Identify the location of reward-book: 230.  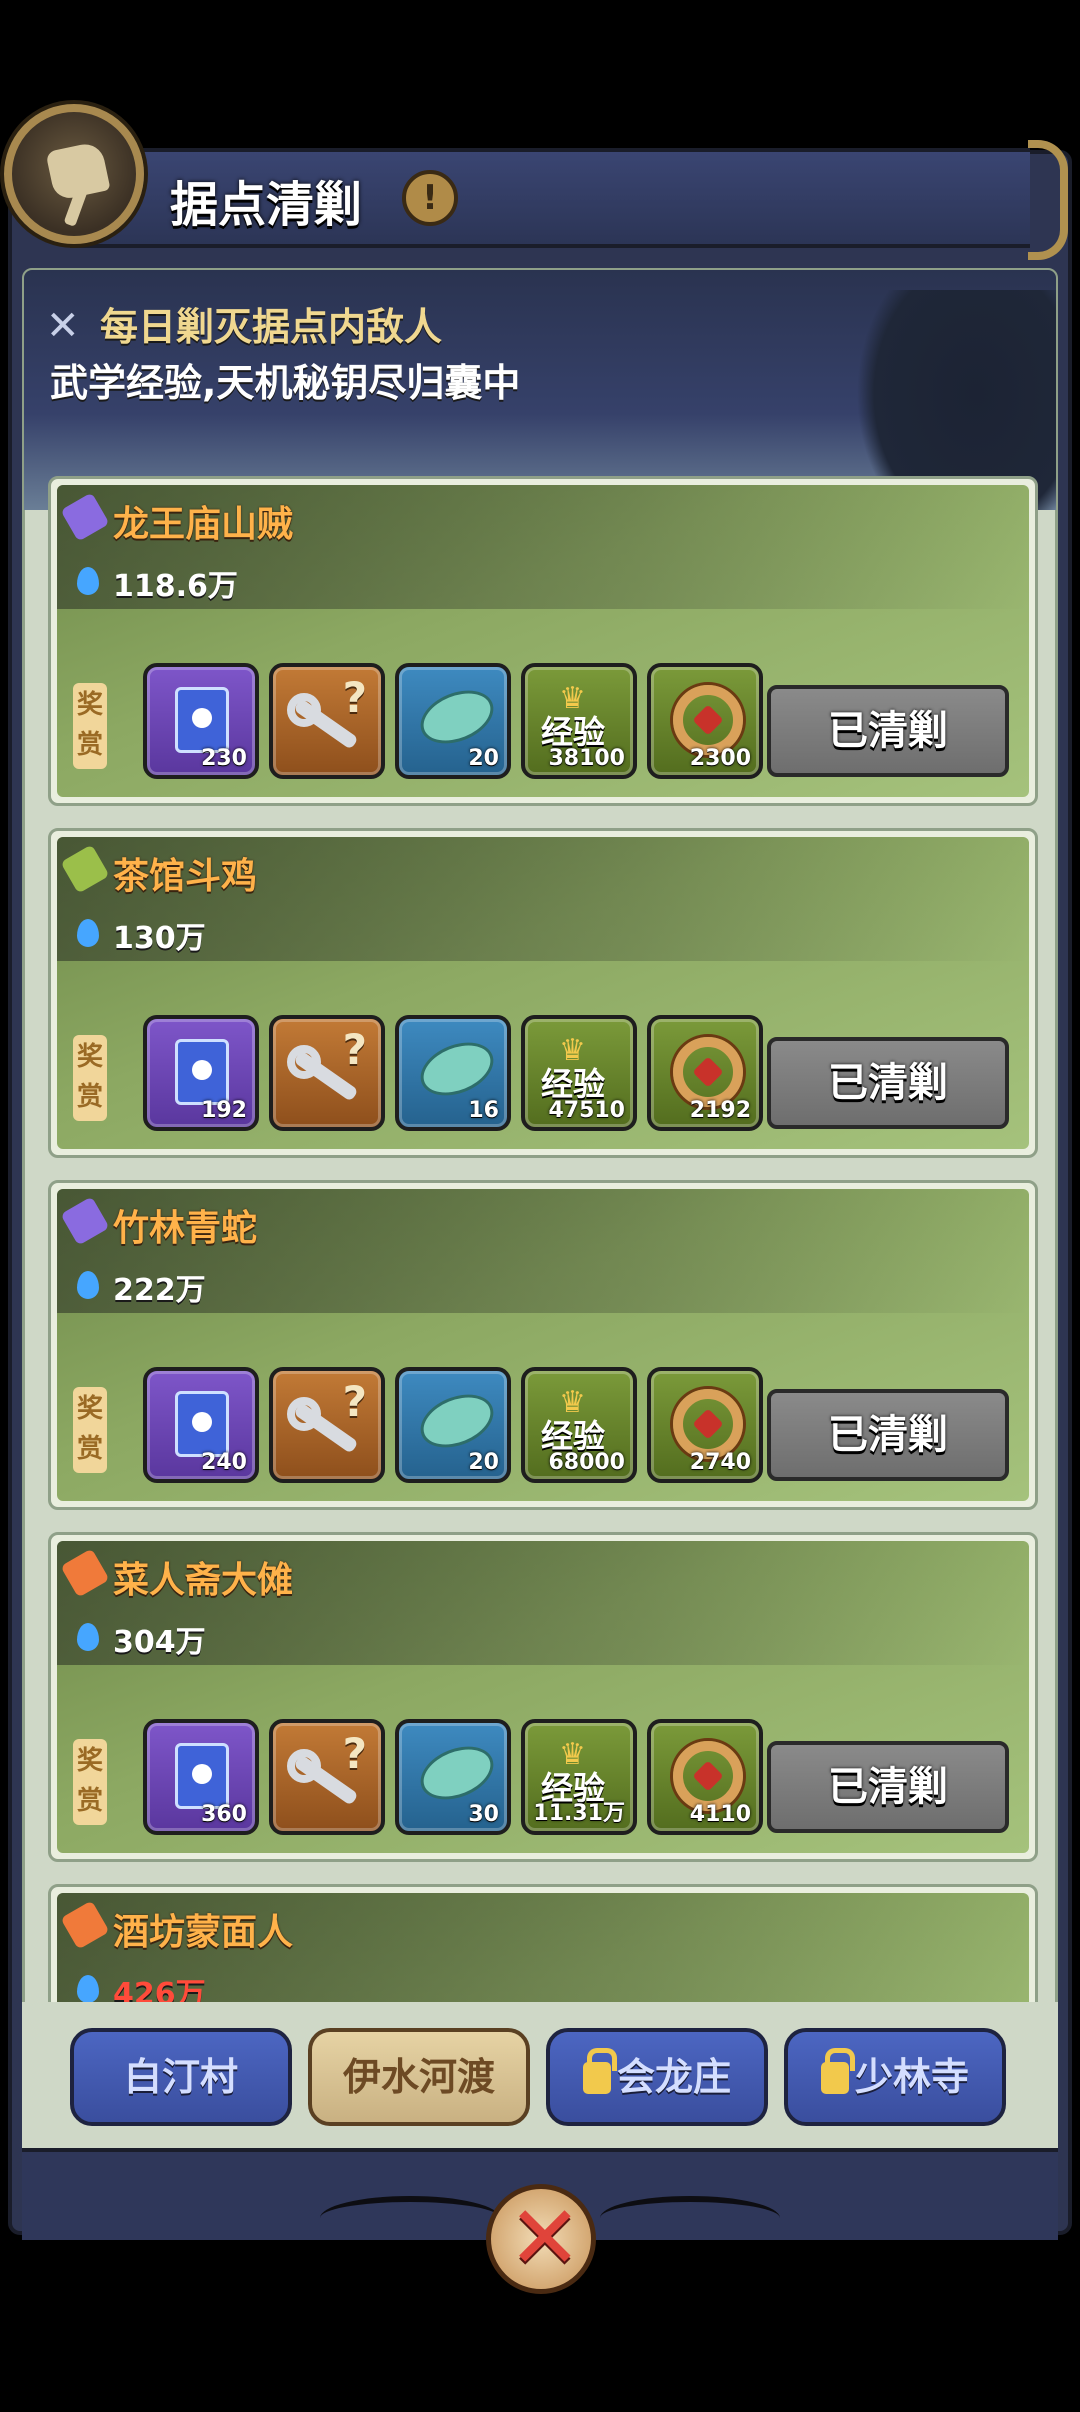
(201, 721).